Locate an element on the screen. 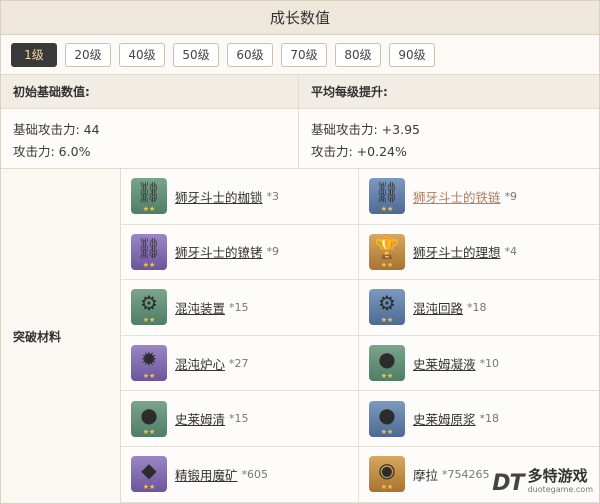 The width and height of the screenshot is (600, 504). material-name-link: 狮牙斗士的理想 is located at coordinates (457, 251).